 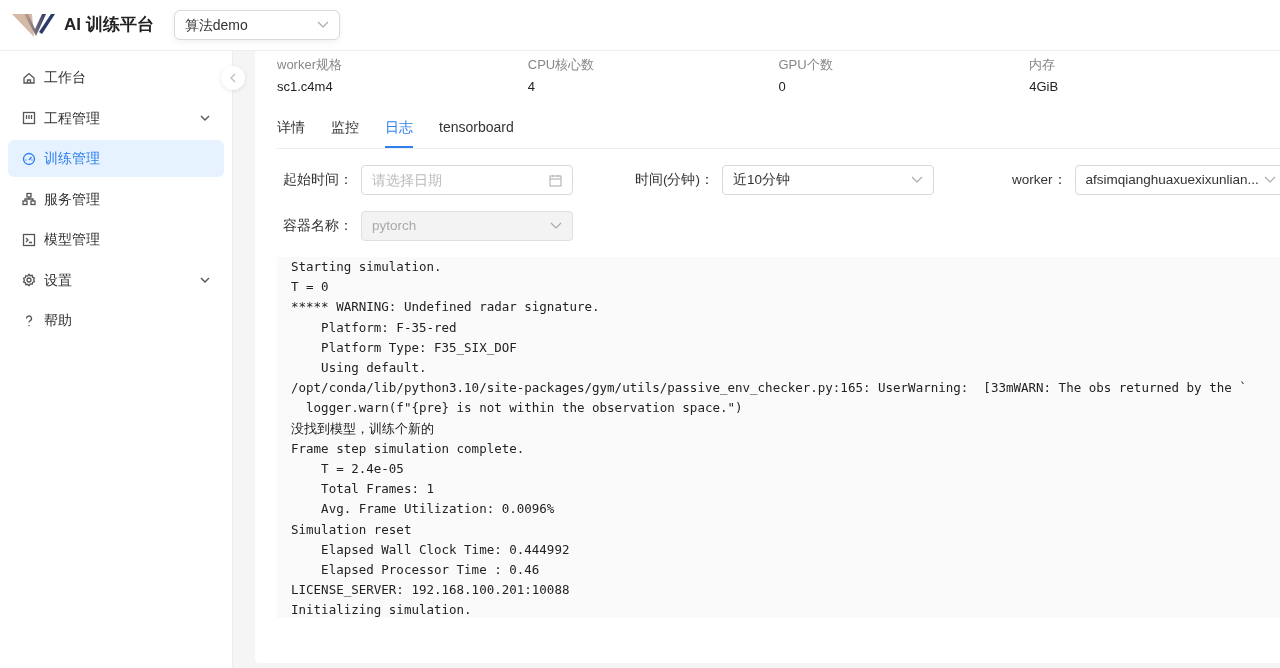 What do you see at coordinates (29, 199) in the screenshot?
I see `hierarchy-icon` at bounding box center [29, 199].